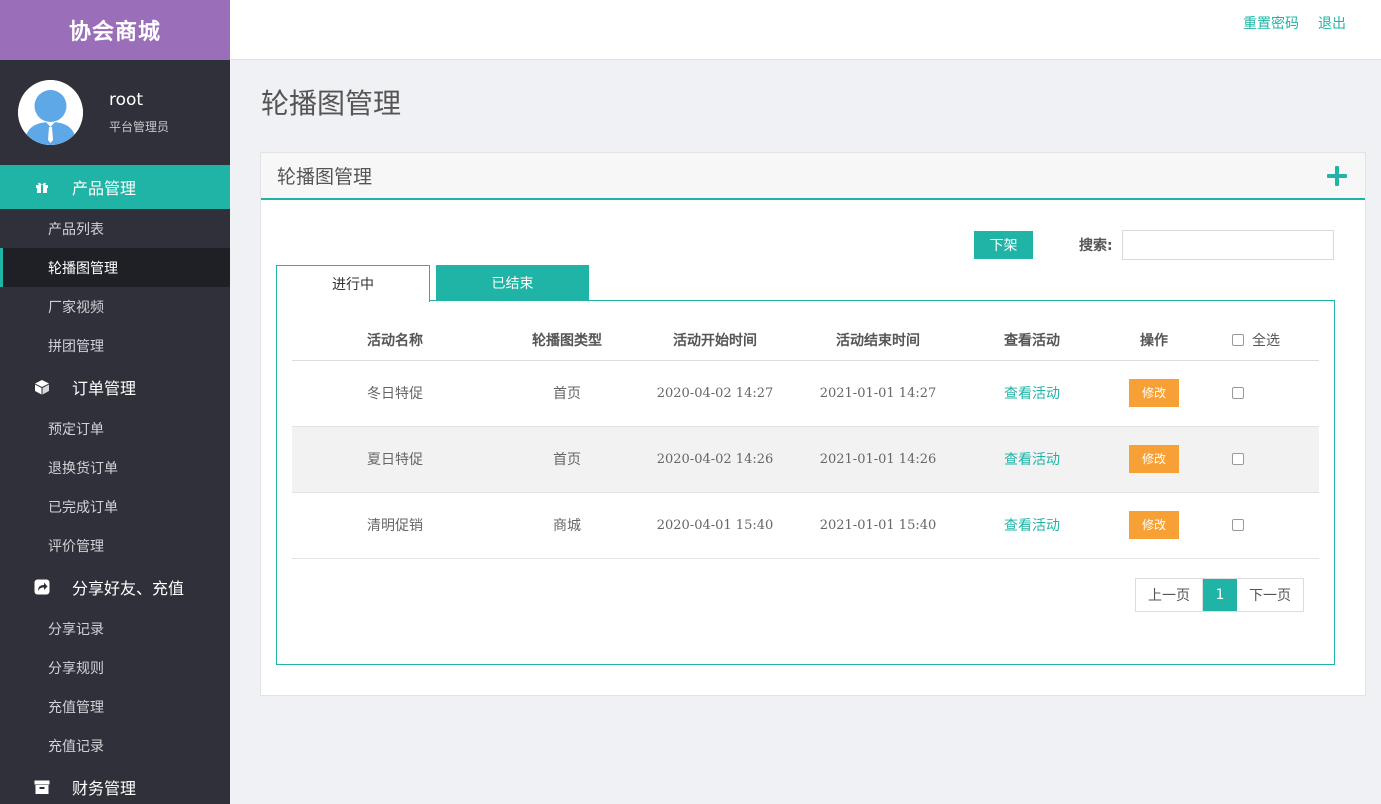  I want to click on activity-name: 清明促销, so click(395, 525).